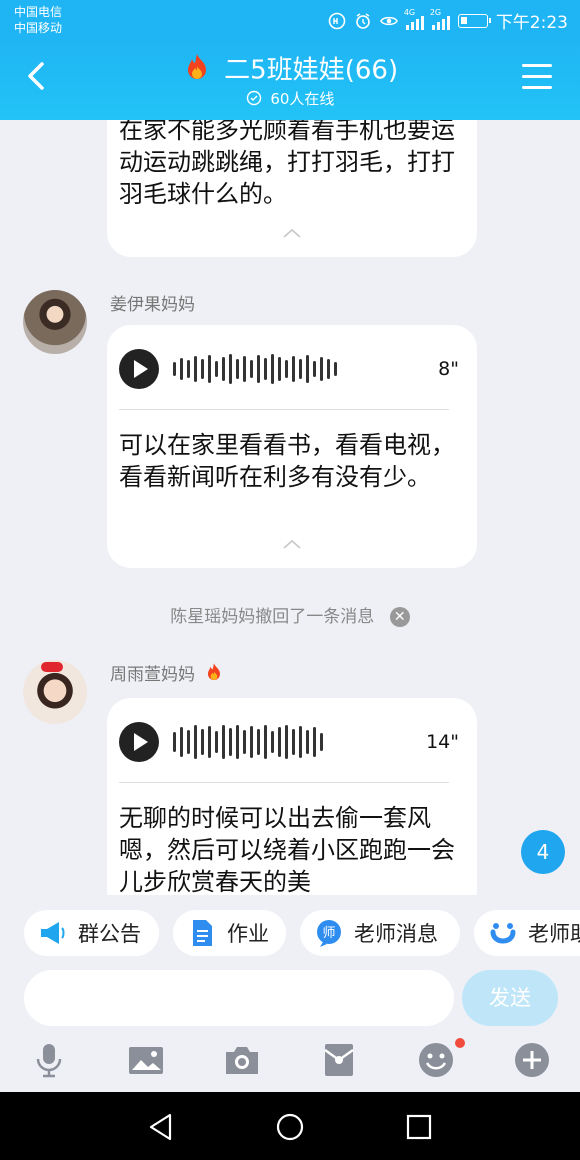  What do you see at coordinates (152, 675) in the screenshot?
I see `sender-name-text: 周雨萱妈妈` at bounding box center [152, 675].